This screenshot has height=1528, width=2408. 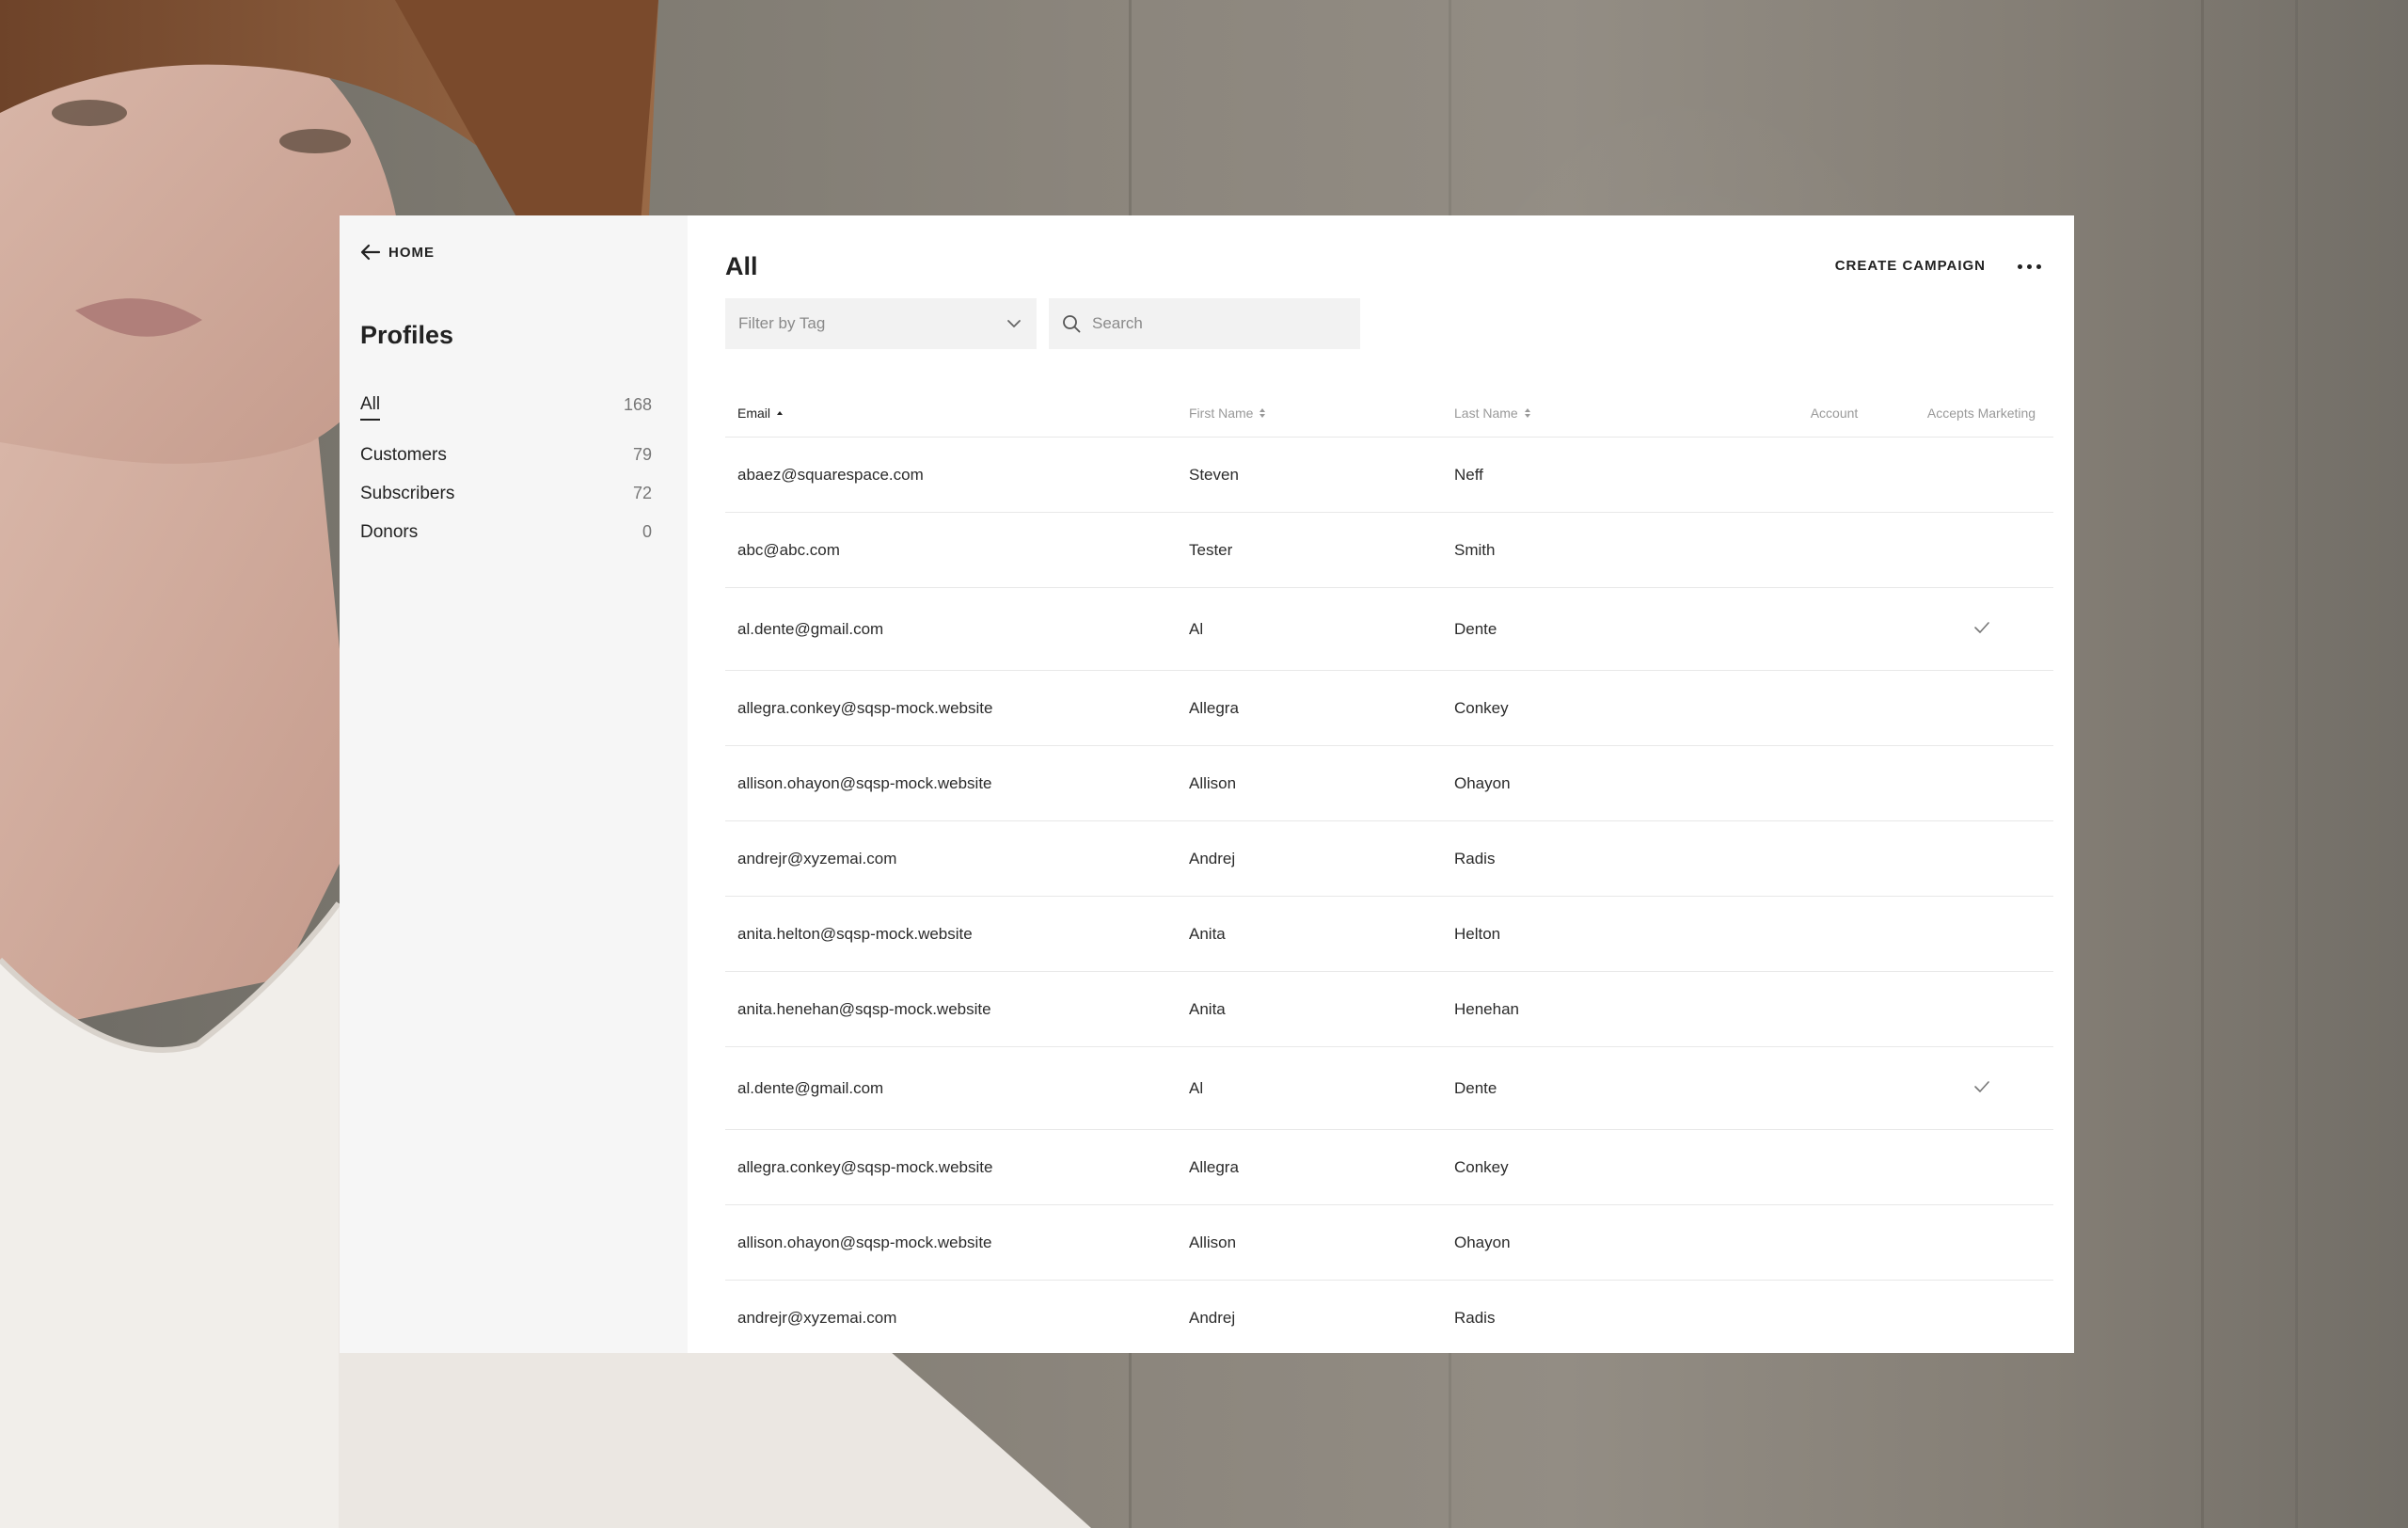 What do you see at coordinates (411, 252) in the screenshot?
I see `home-label: HOME` at bounding box center [411, 252].